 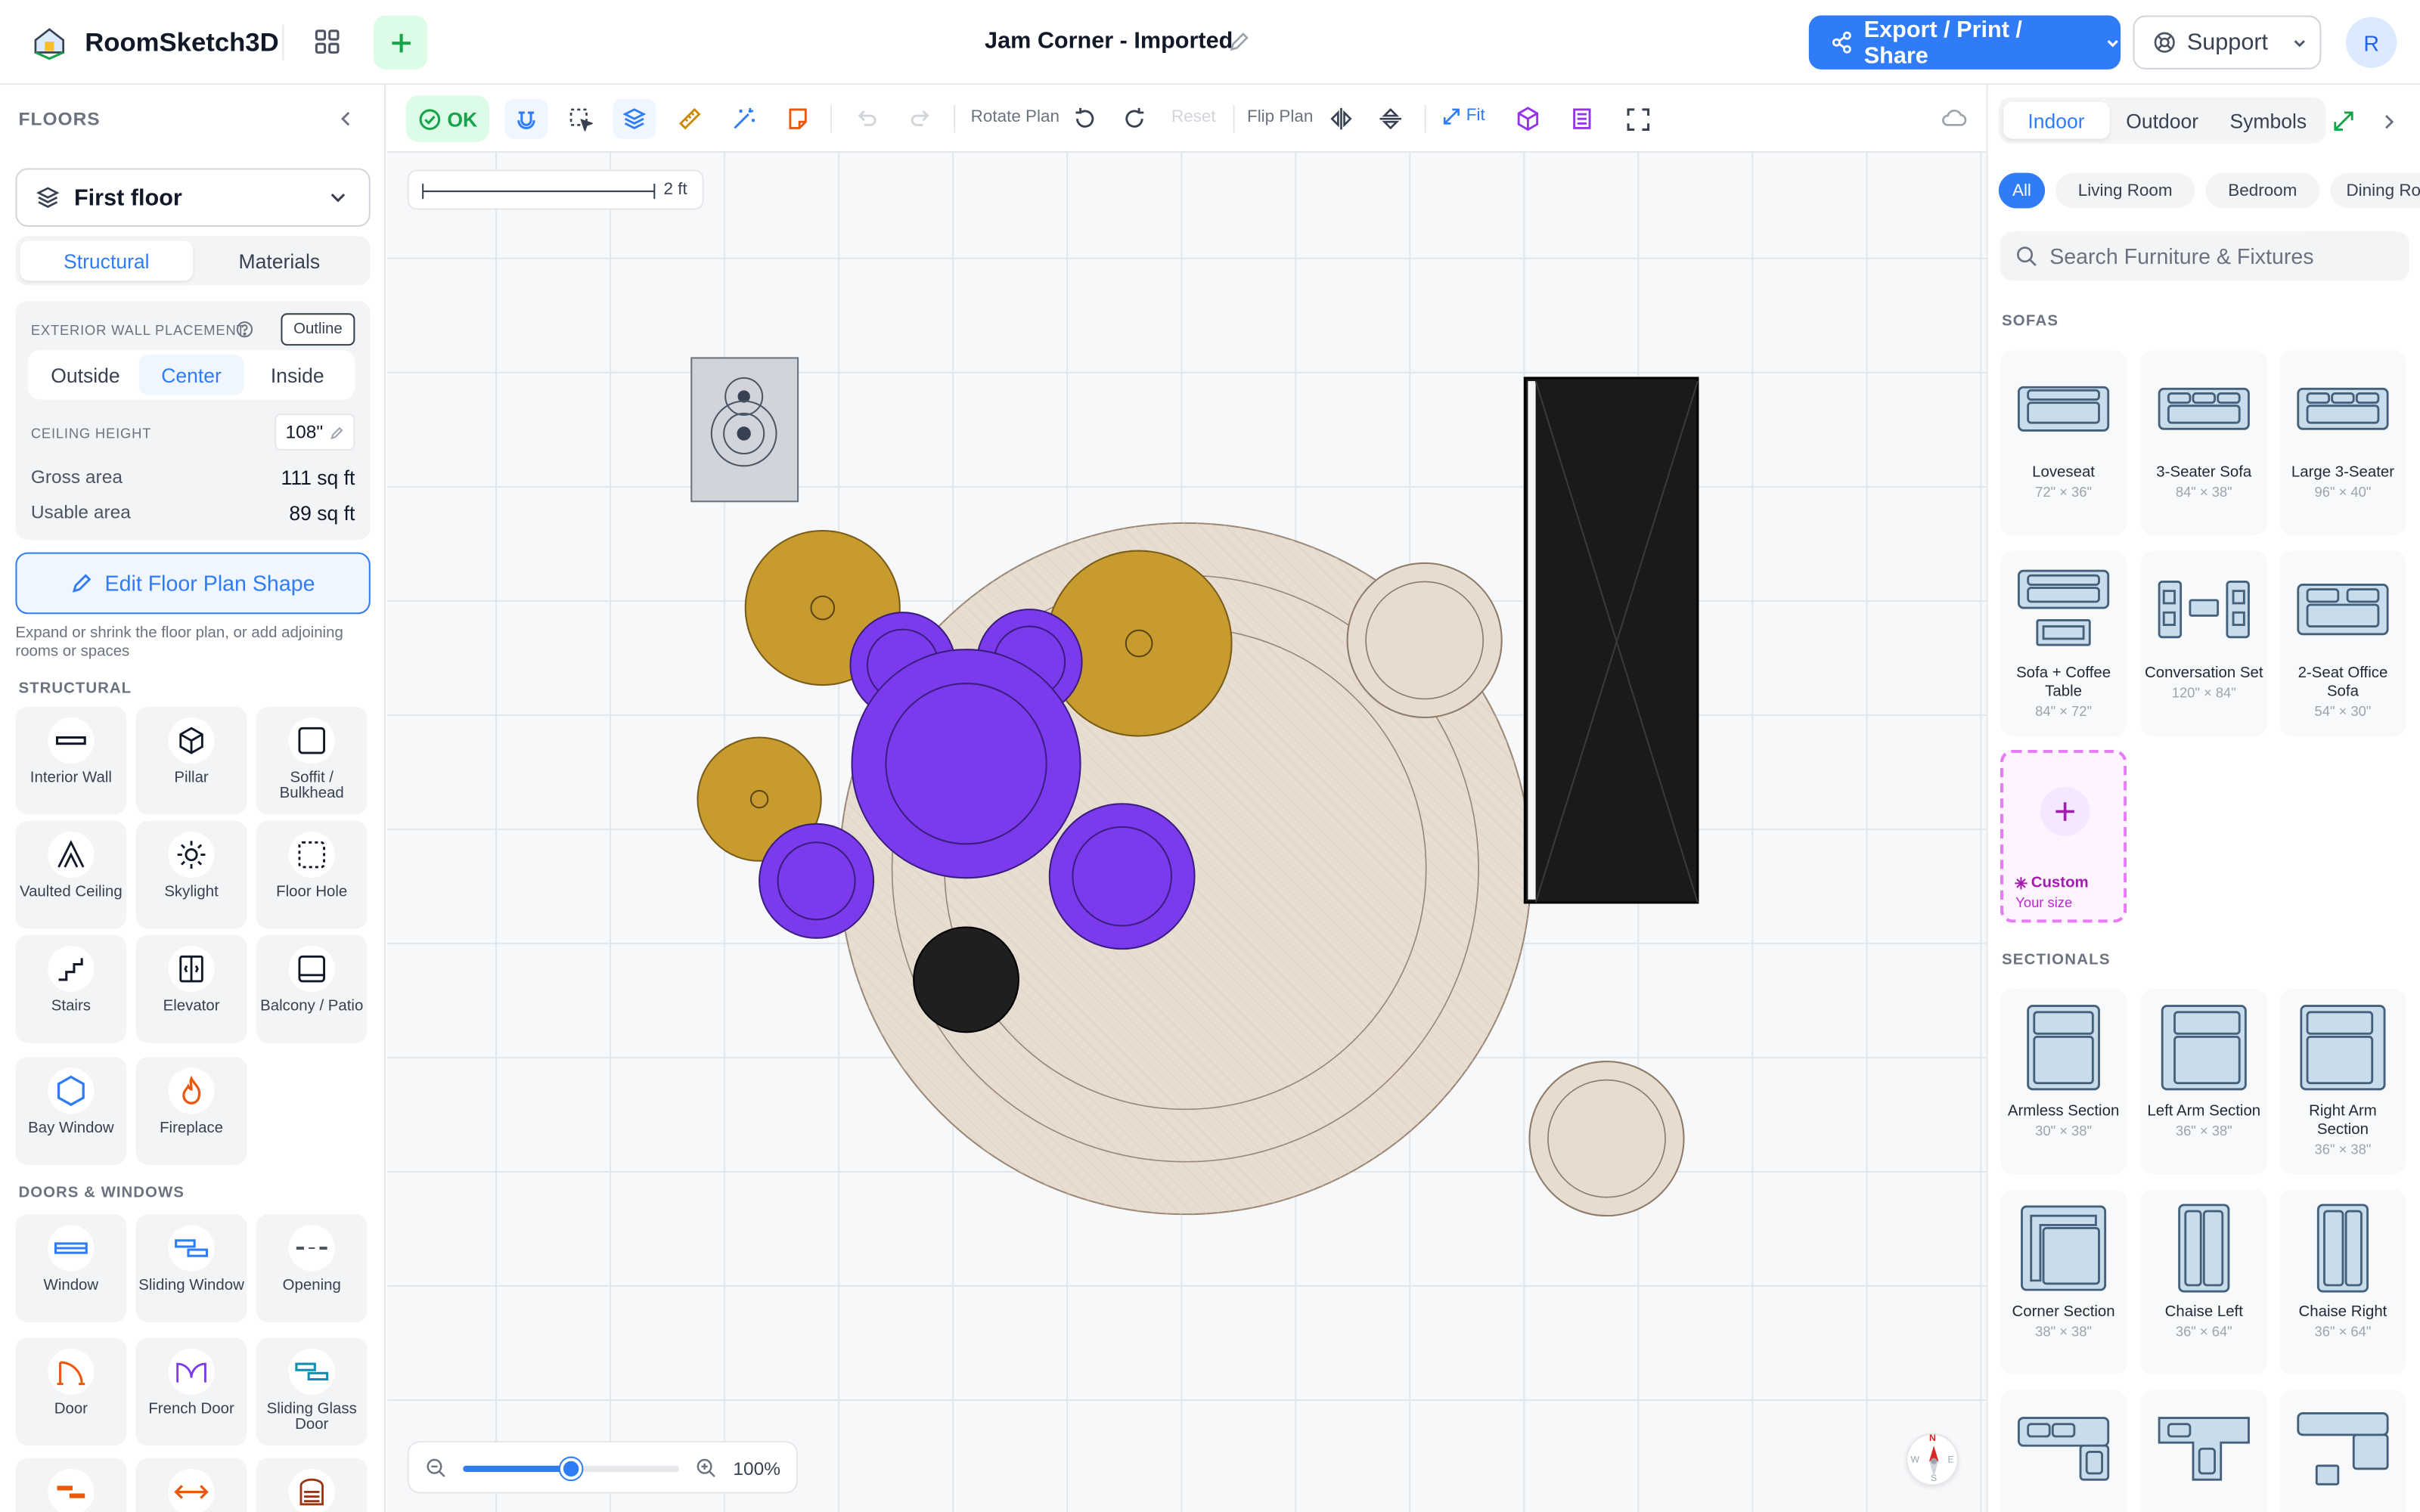 What do you see at coordinates (107, 260) in the screenshot?
I see `tab-structural: Structural` at bounding box center [107, 260].